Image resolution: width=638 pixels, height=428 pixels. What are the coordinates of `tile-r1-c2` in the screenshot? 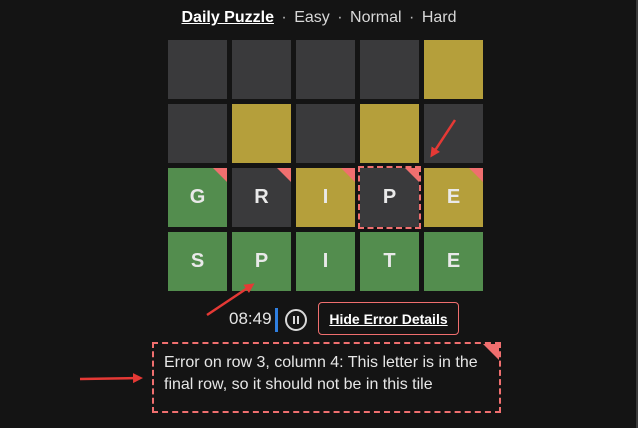 It's located at (261, 69).